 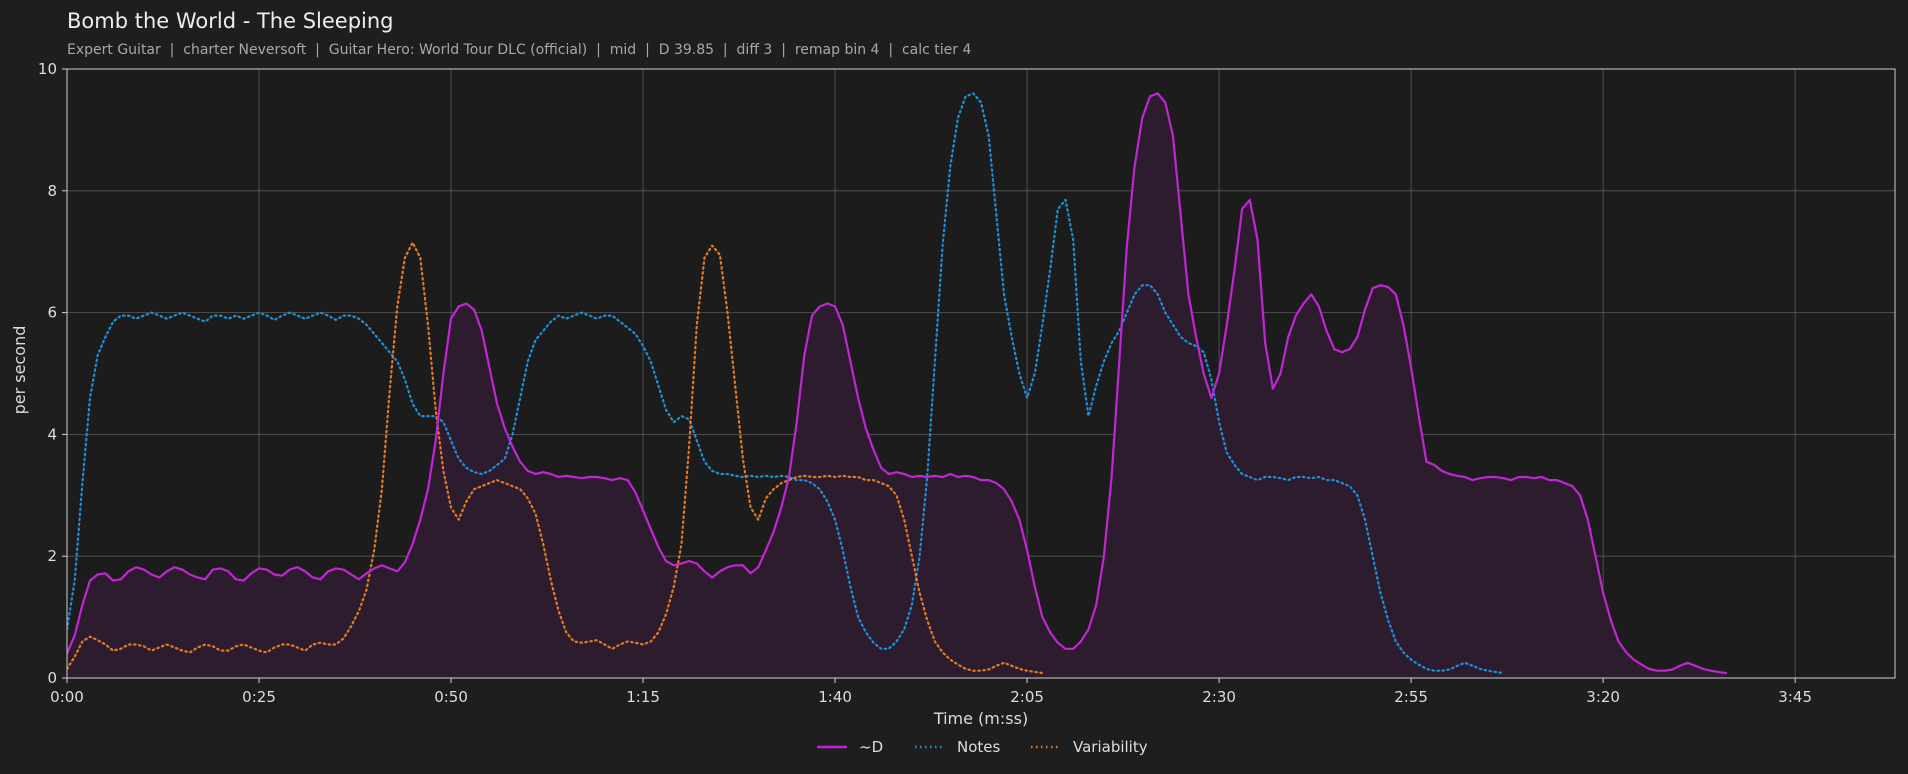 What do you see at coordinates (835, 697) in the screenshot?
I see `x-tick-label: 1:40` at bounding box center [835, 697].